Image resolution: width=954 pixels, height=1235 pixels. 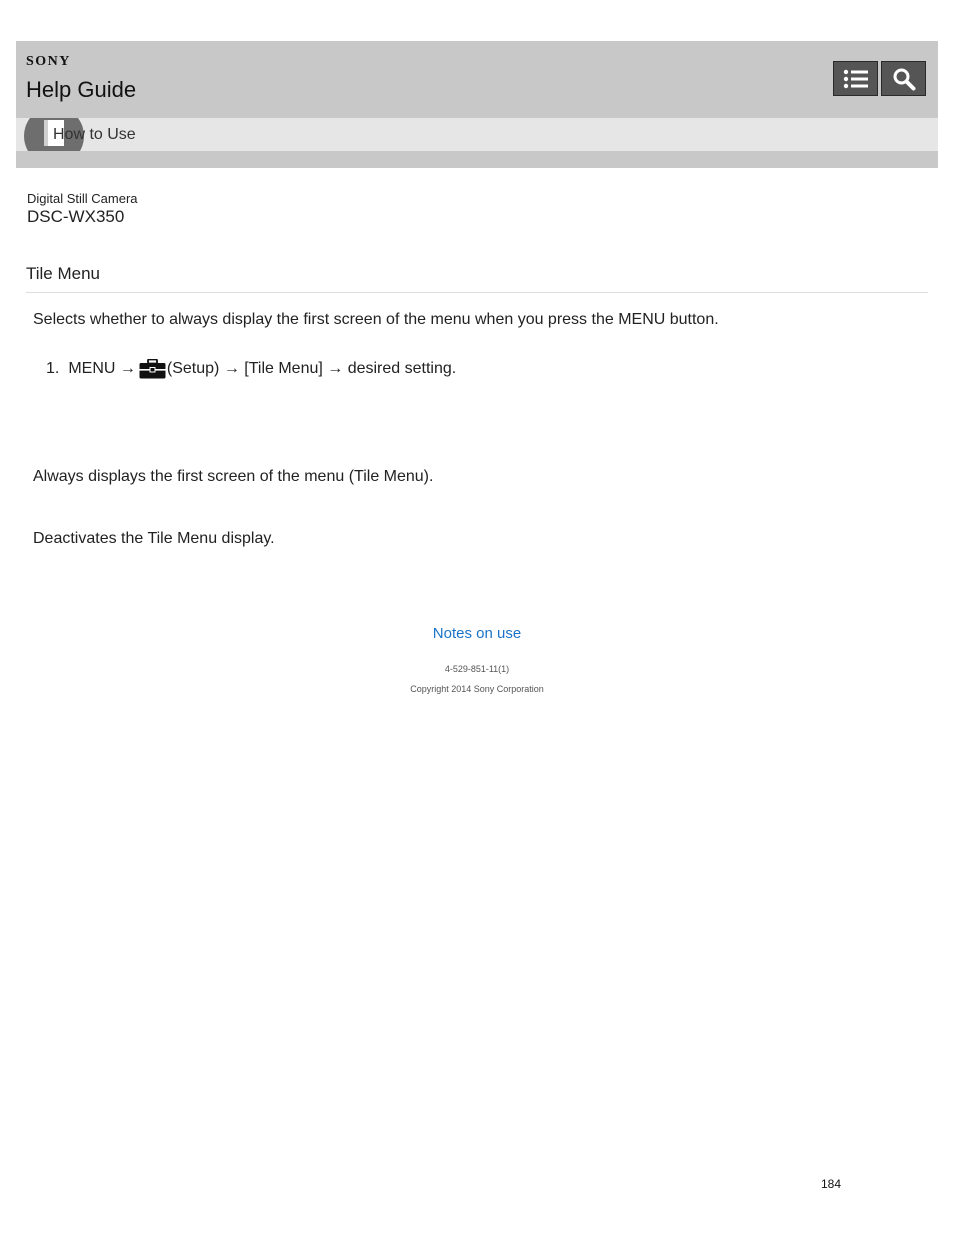 What do you see at coordinates (477, 134) in the screenshot?
I see `breadcrumb: How to Use` at bounding box center [477, 134].